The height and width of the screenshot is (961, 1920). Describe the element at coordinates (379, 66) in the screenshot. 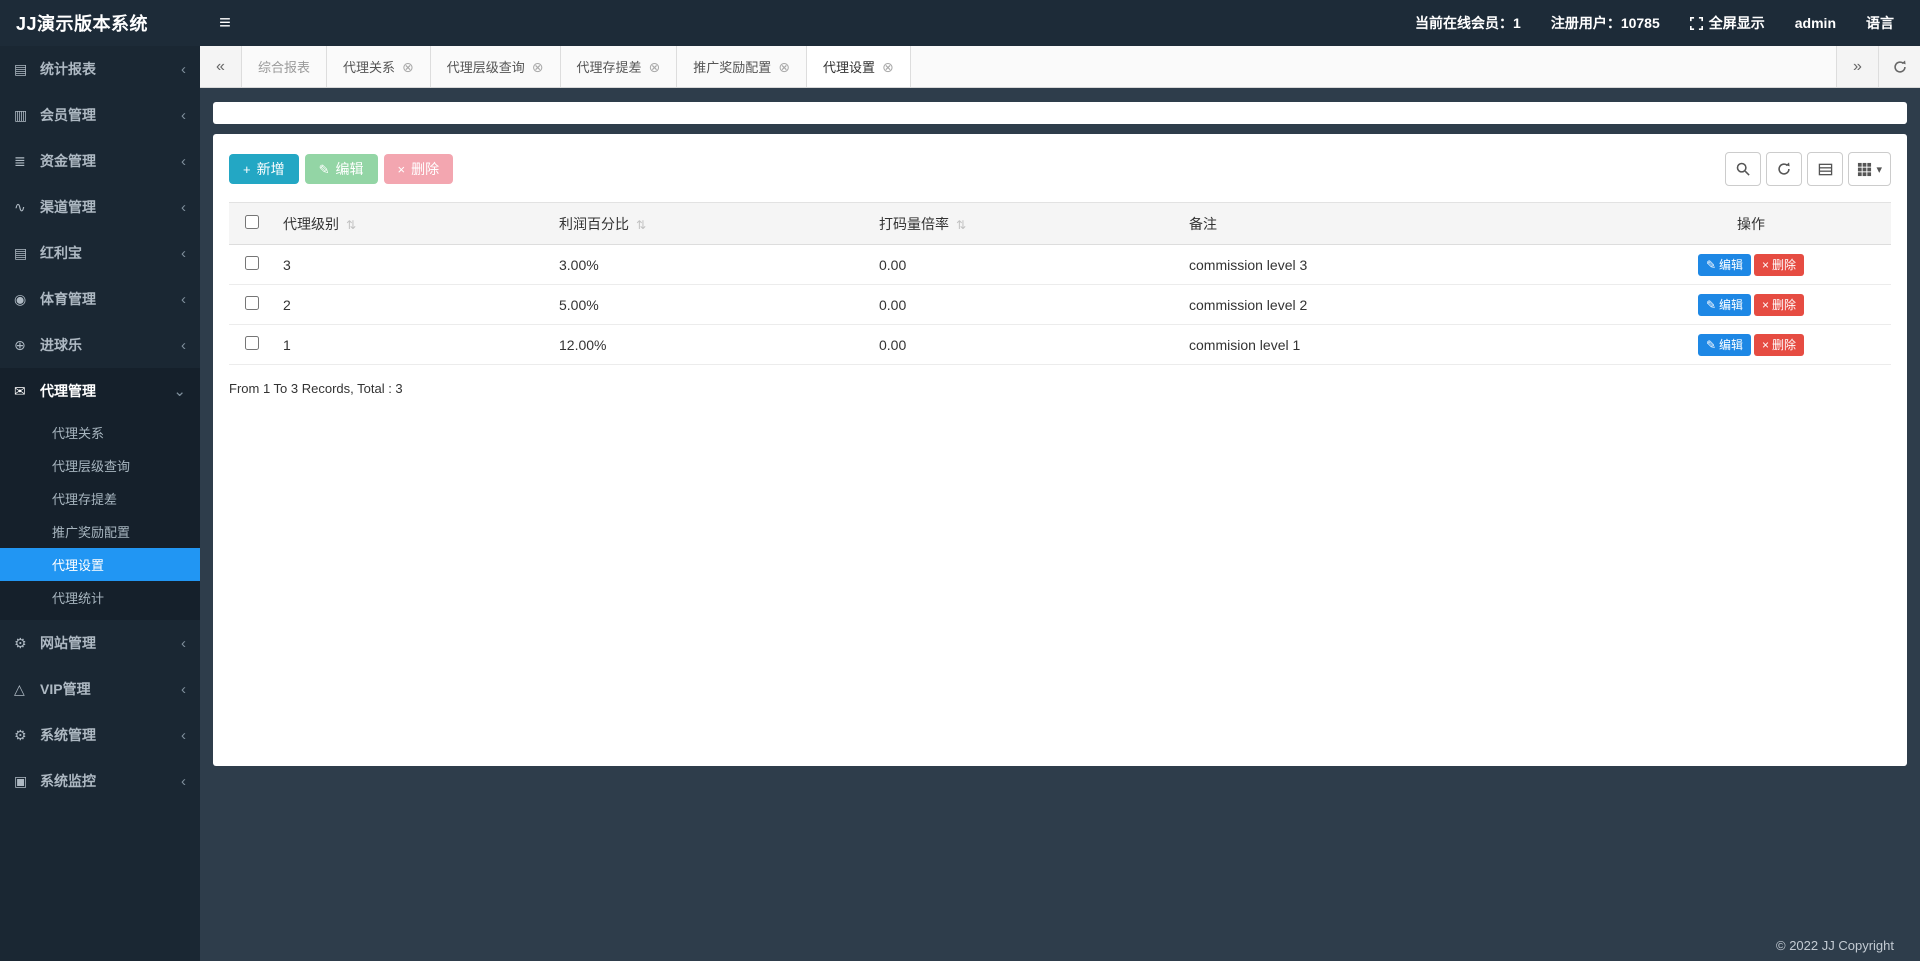

I see `tab-agent-relation: 代理关系 ⊗` at that location.